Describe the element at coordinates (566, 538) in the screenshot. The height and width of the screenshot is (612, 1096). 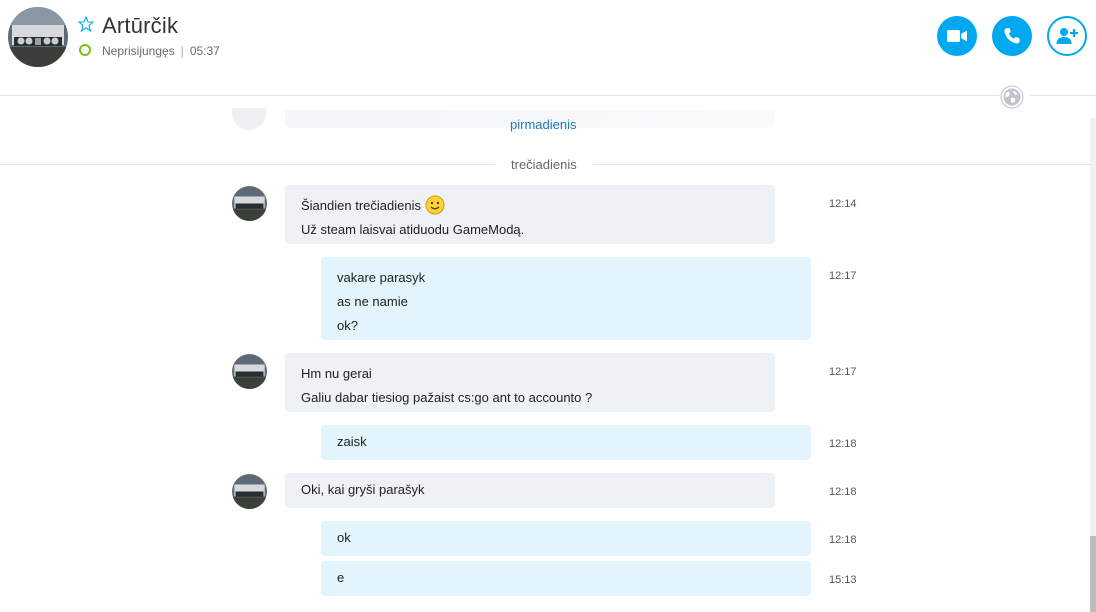
I see `message-bubble-outgoing: ok` at that location.